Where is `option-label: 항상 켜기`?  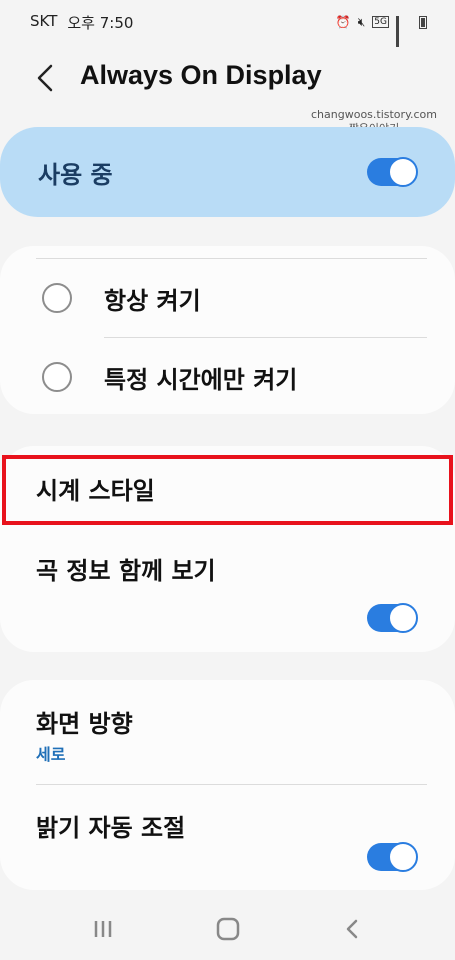 option-label: 항상 켜기 is located at coordinates (152, 300).